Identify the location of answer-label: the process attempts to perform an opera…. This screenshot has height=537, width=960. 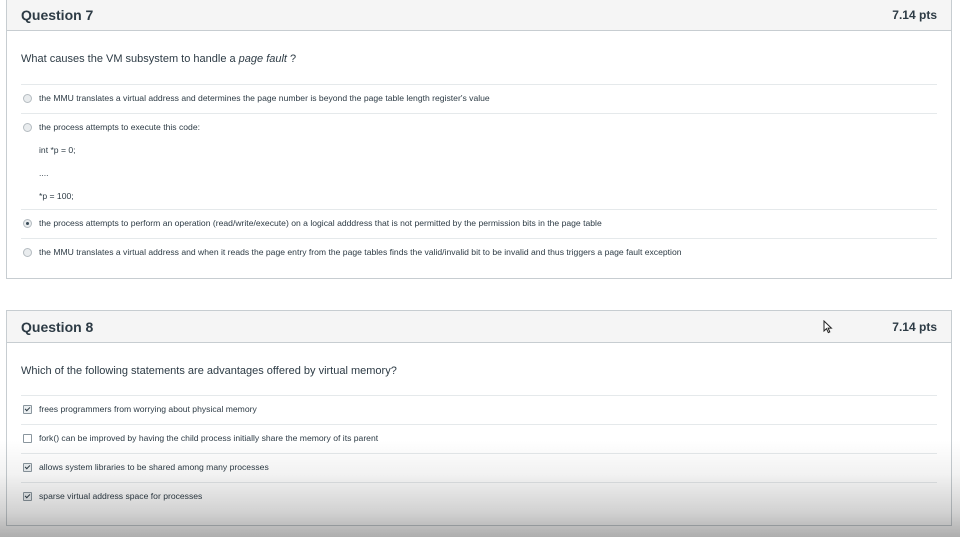
(320, 223).